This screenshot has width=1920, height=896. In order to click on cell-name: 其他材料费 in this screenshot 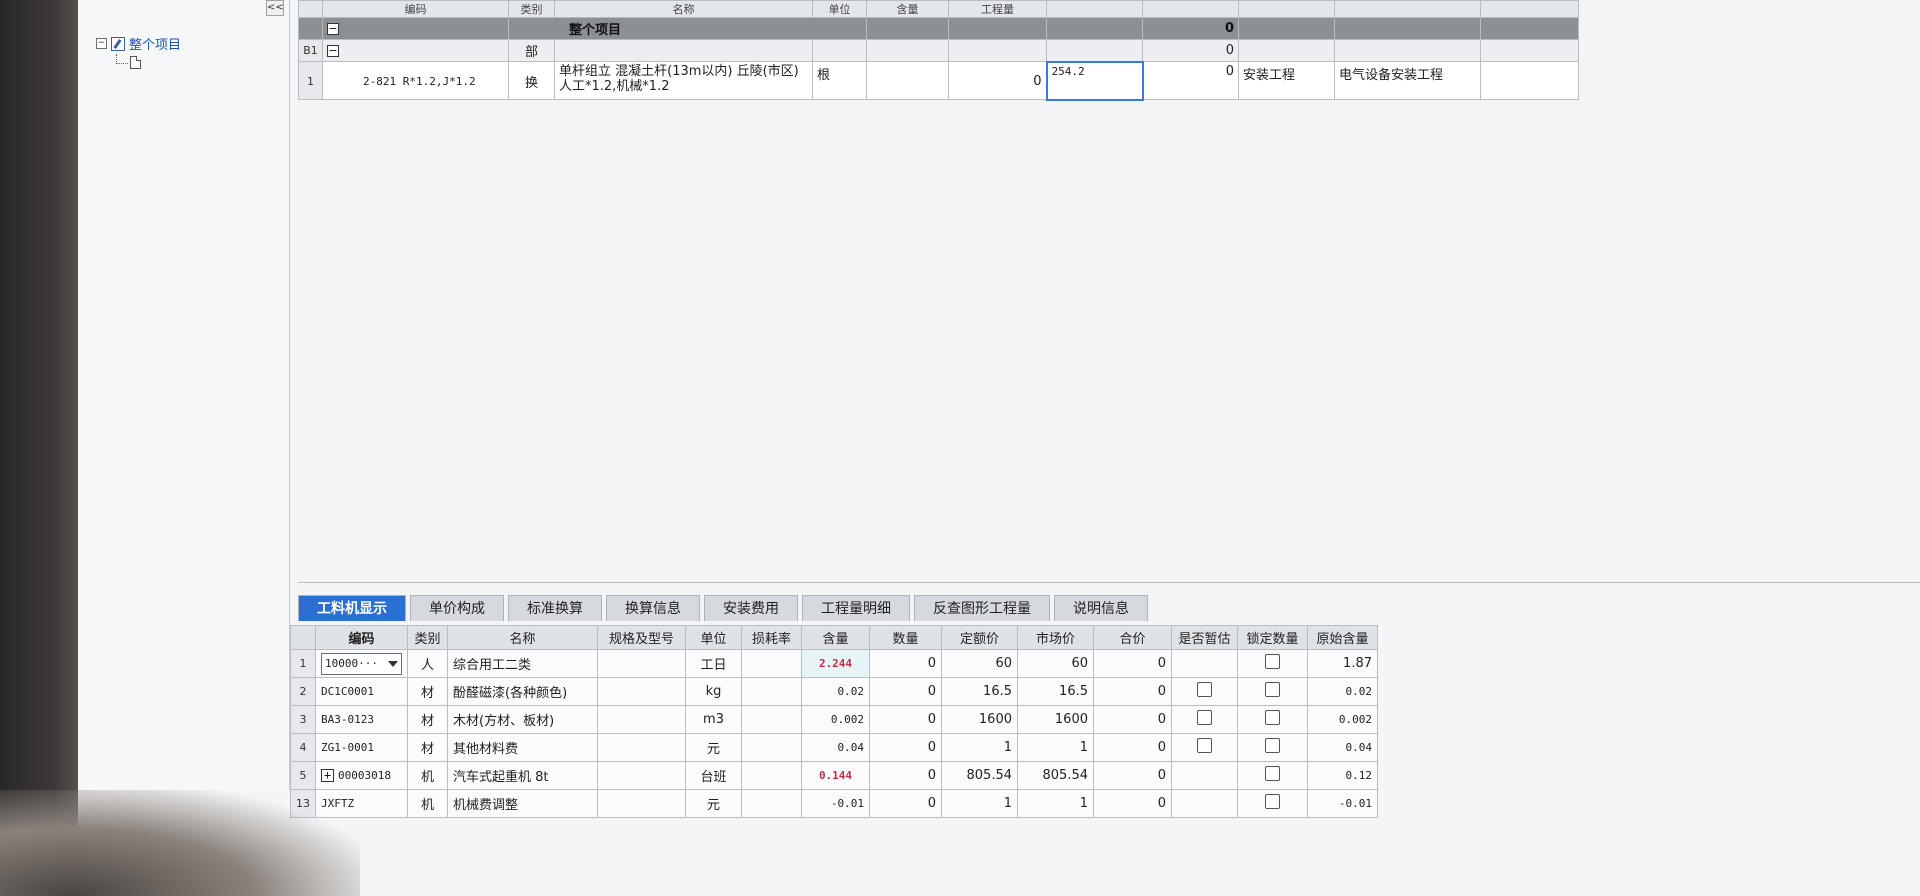, I will do `click(522, 747)`.